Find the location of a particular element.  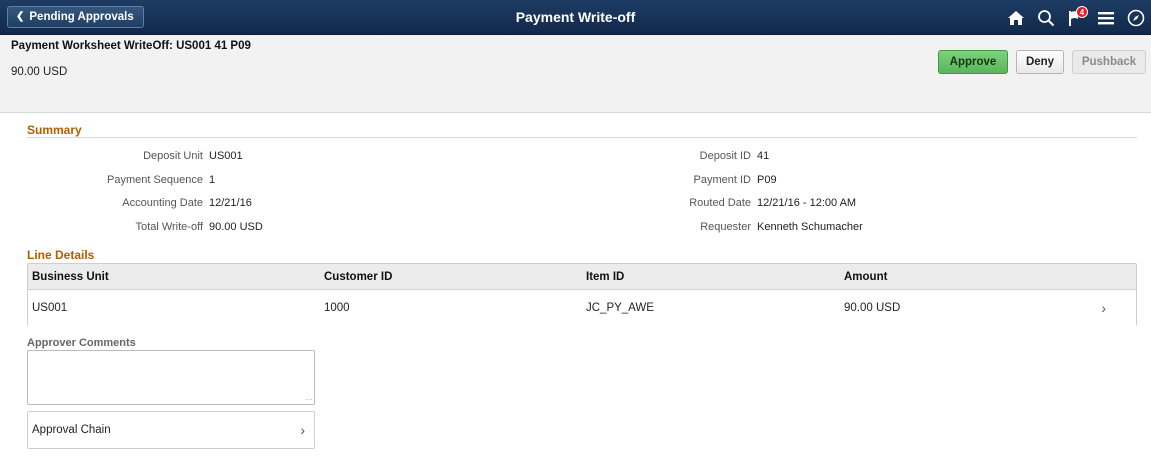

summary-value: 90.00 USD is located at coordinates (236, 227).